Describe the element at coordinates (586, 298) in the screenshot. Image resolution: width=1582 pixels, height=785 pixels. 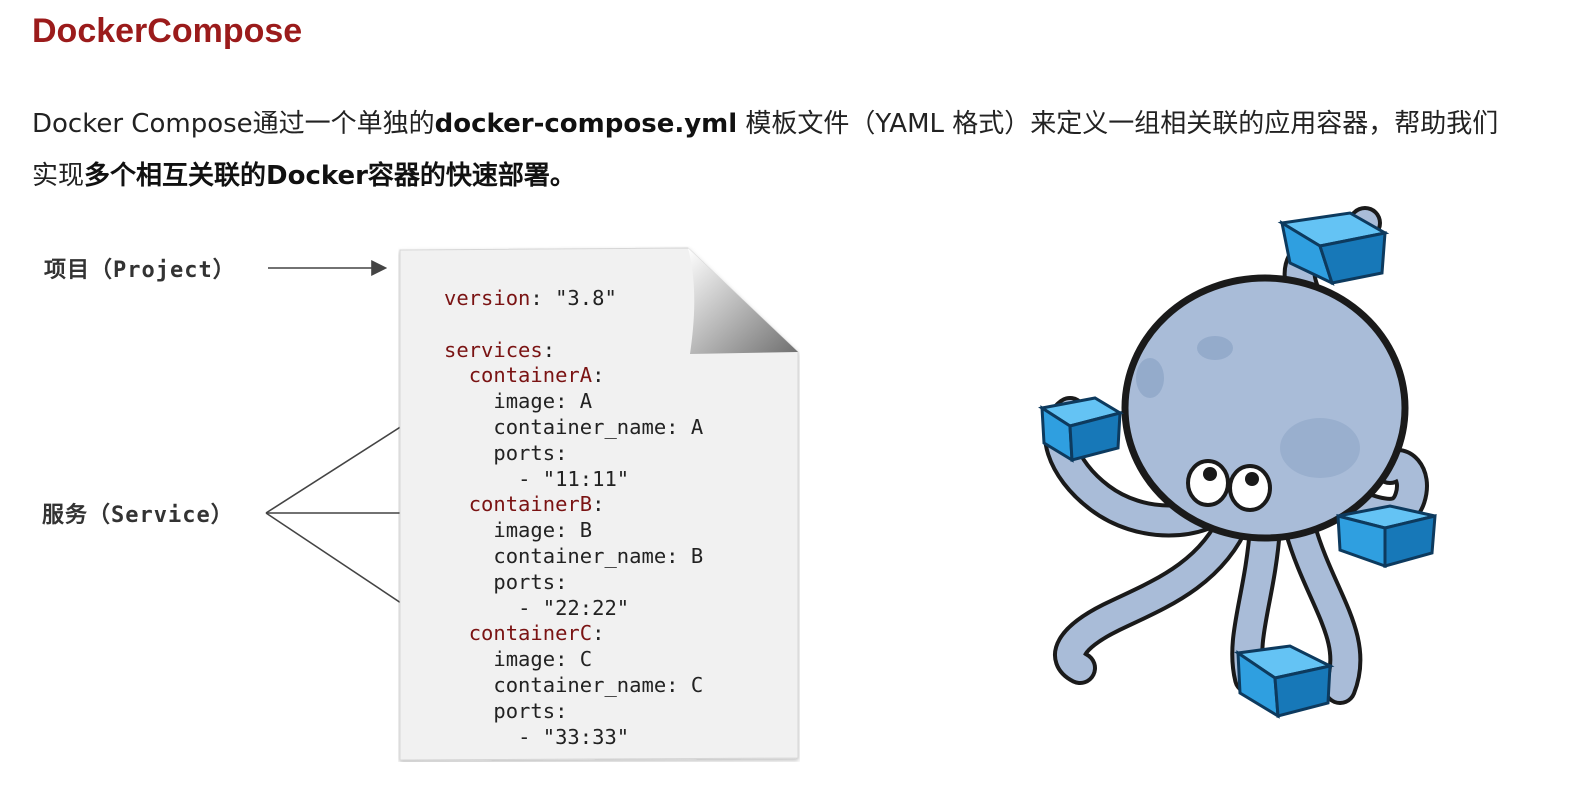
I see `version-value: "3.8"` at that location.